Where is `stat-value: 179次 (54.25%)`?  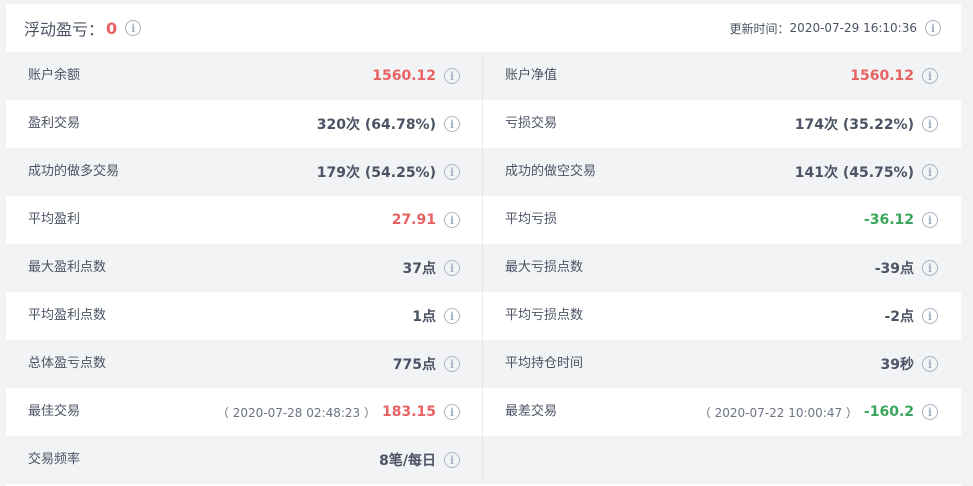 stat-value: 179次 (54.25%) is located at coordinates (376, 173).